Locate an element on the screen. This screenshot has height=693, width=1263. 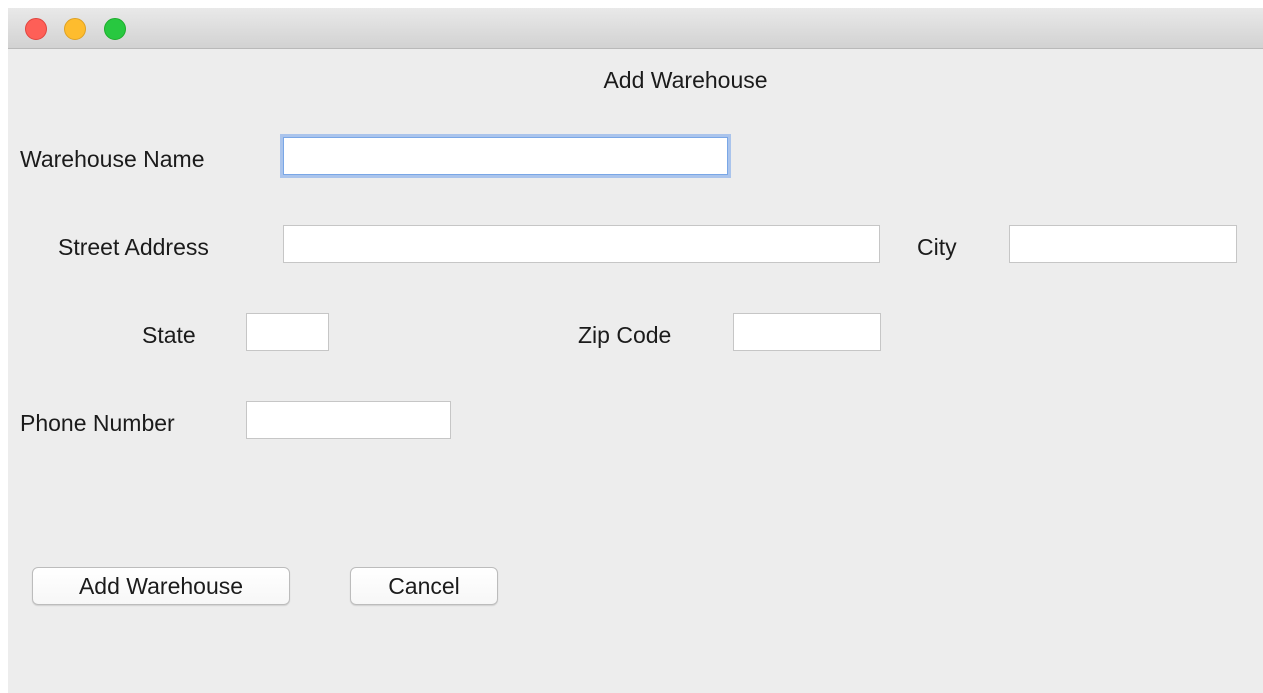
city-label: City is located at coordinates (937, 247).